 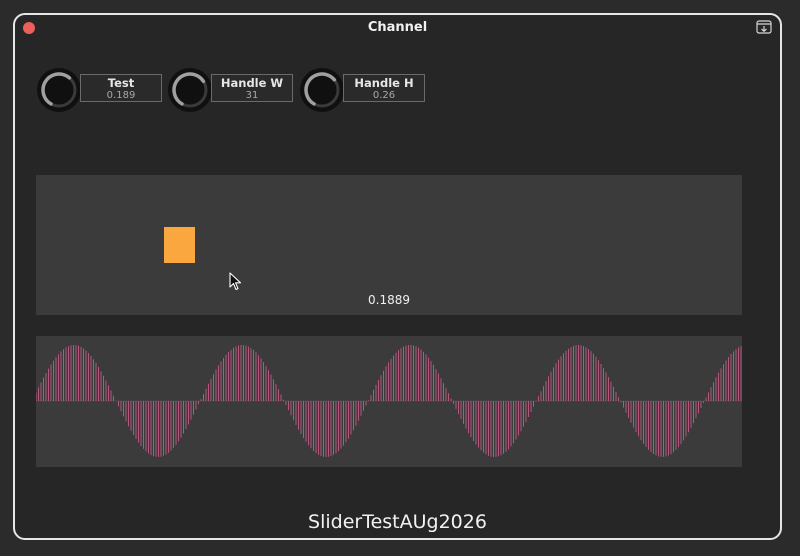 I want to click on knob-value: 0.26, so click(x=384, y=95).